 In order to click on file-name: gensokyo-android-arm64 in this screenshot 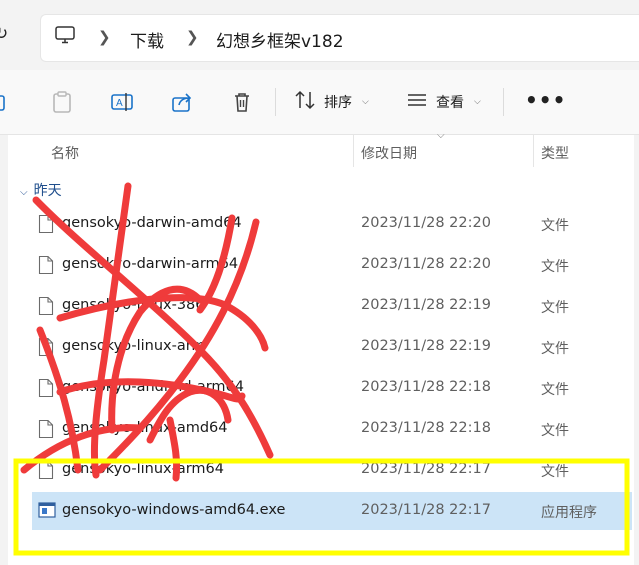, I will do `click(153, 387)`.